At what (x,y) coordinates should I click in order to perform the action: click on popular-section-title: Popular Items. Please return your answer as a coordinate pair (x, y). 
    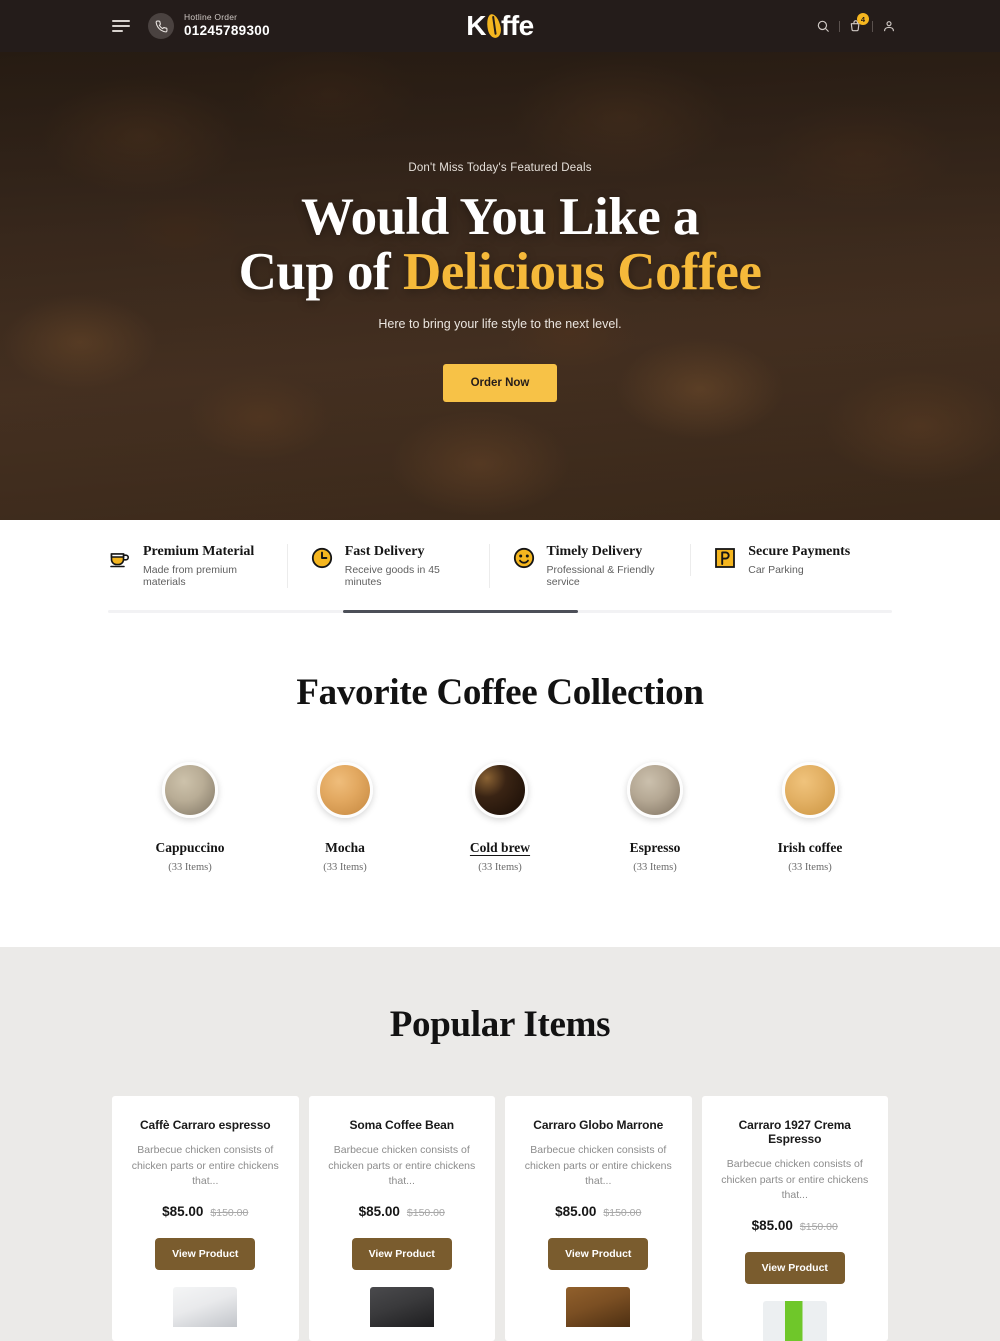
    Looking at the image, I should click on (500, 1024).